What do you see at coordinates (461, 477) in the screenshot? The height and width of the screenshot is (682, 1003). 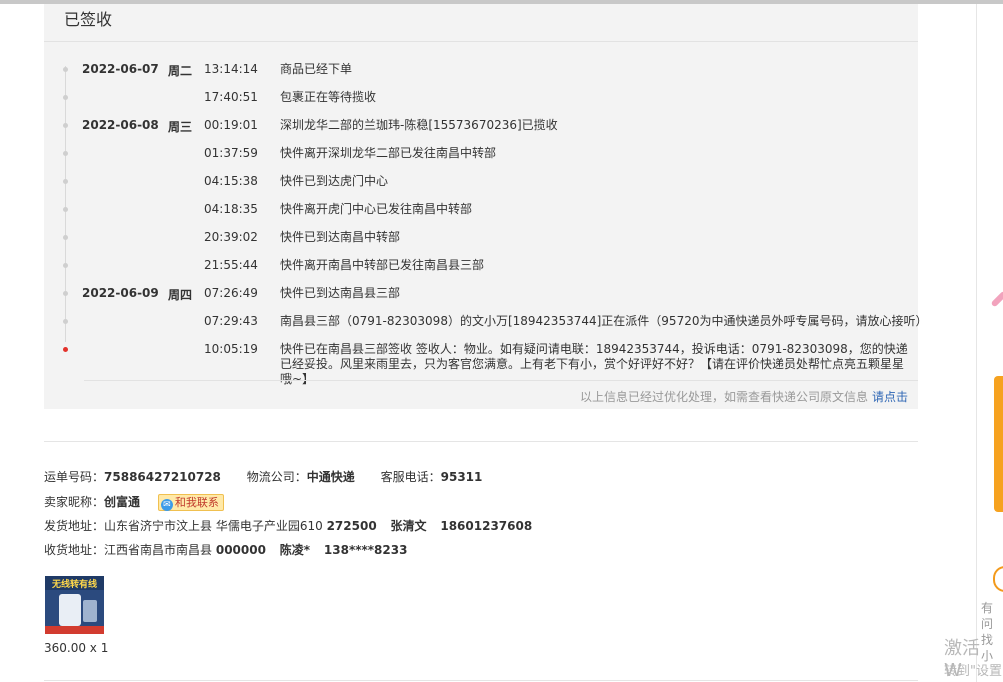 I see `service-phone: 95311` at bounding box center [461, 477].